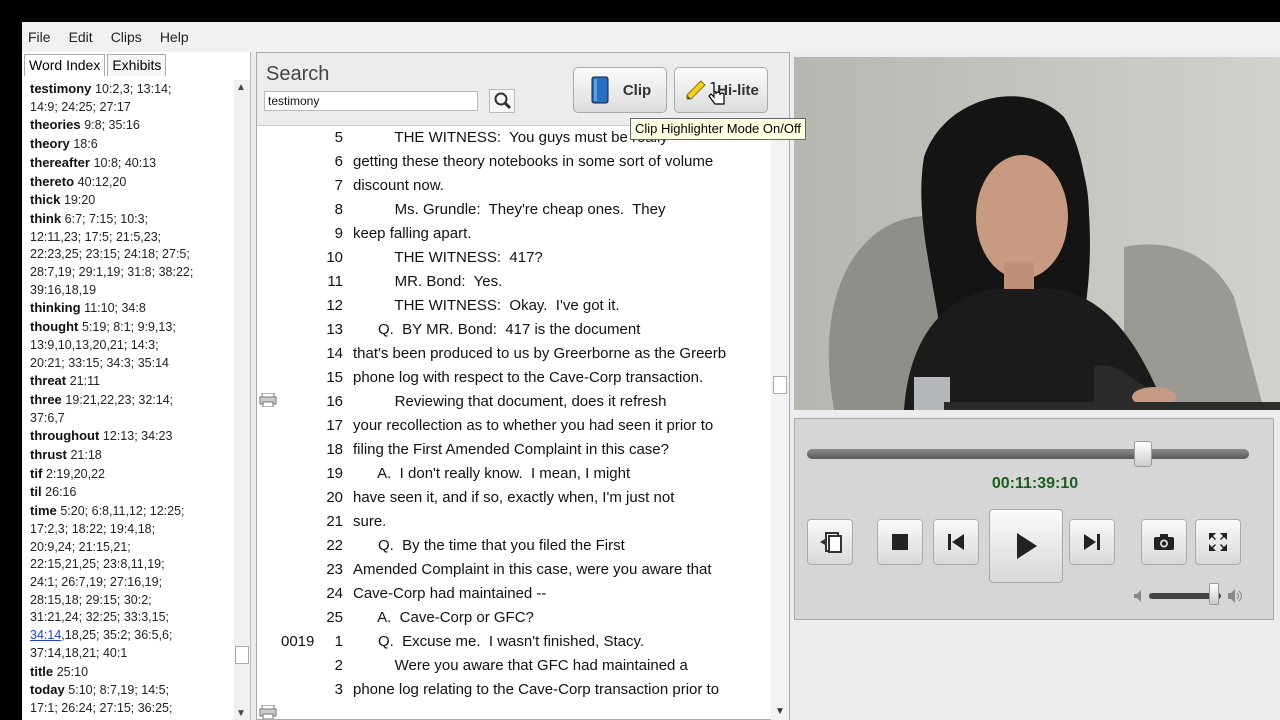  What do you see at coordinates (491, 474) in the screenshot?
I see `transcript-line-text: A. I don't really know. I mean, I might` at bounding box center [491, 474].